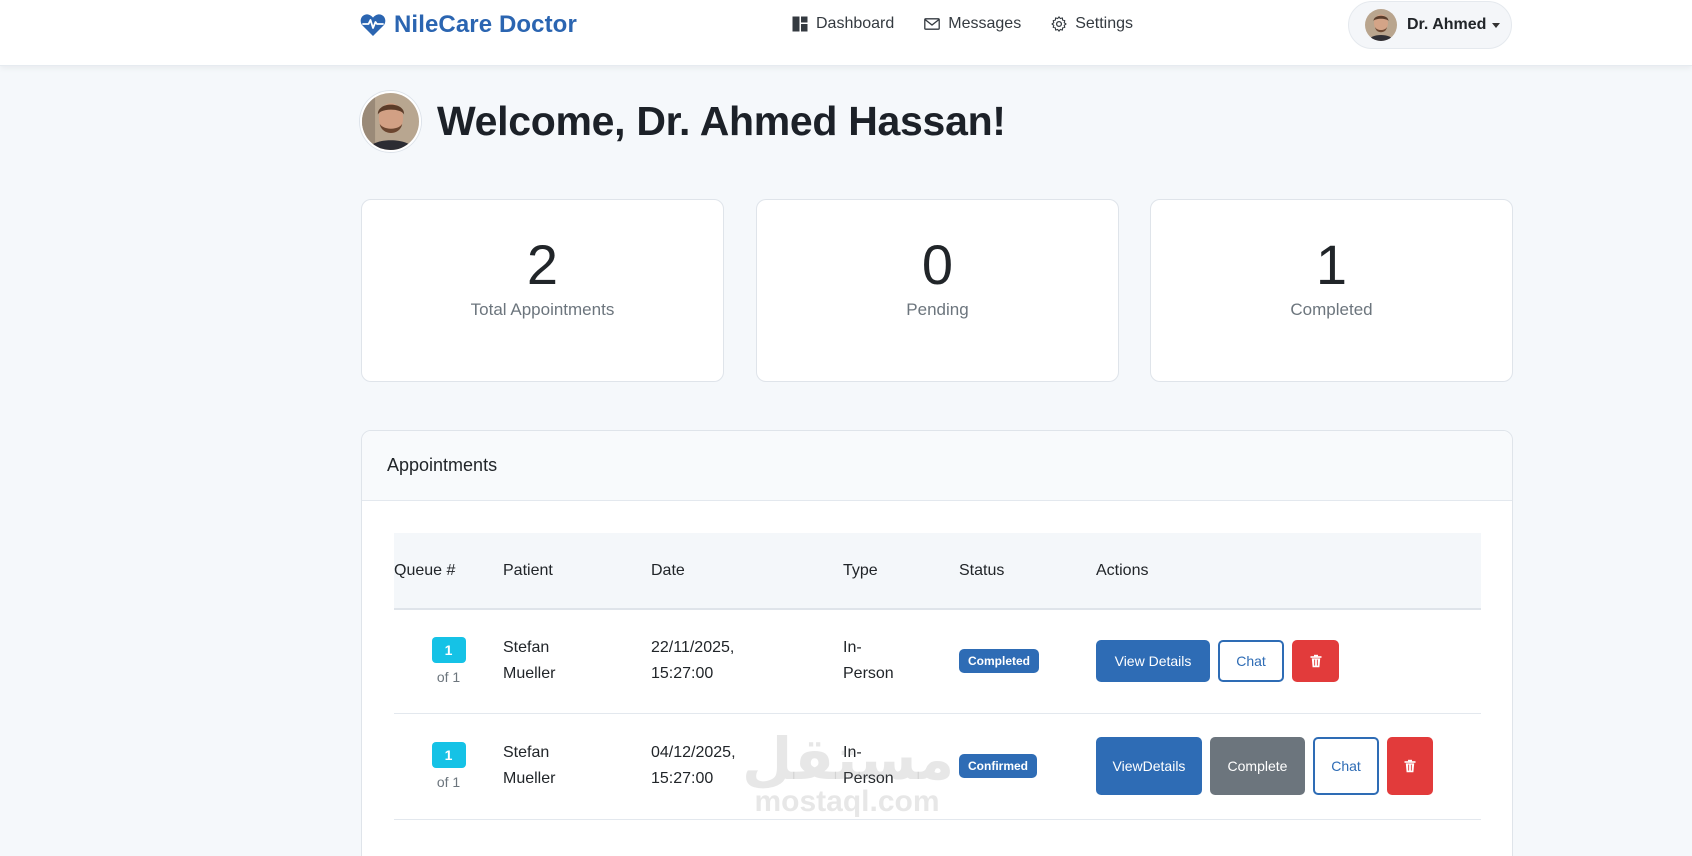  I want to click on dashboard-icon, so click(800, 24).